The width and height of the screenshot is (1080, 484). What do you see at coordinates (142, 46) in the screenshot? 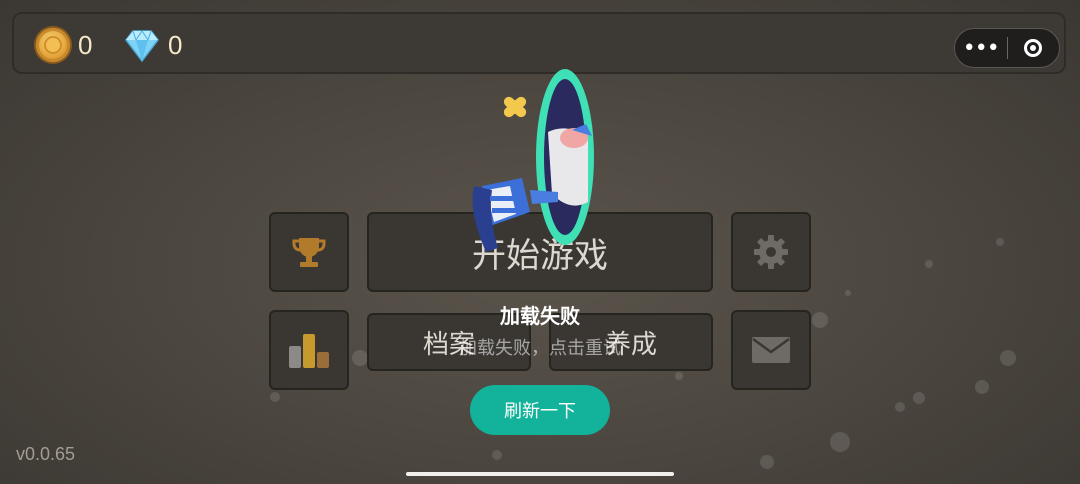
I see `diamond-icon` at bounding box center [142, 46].